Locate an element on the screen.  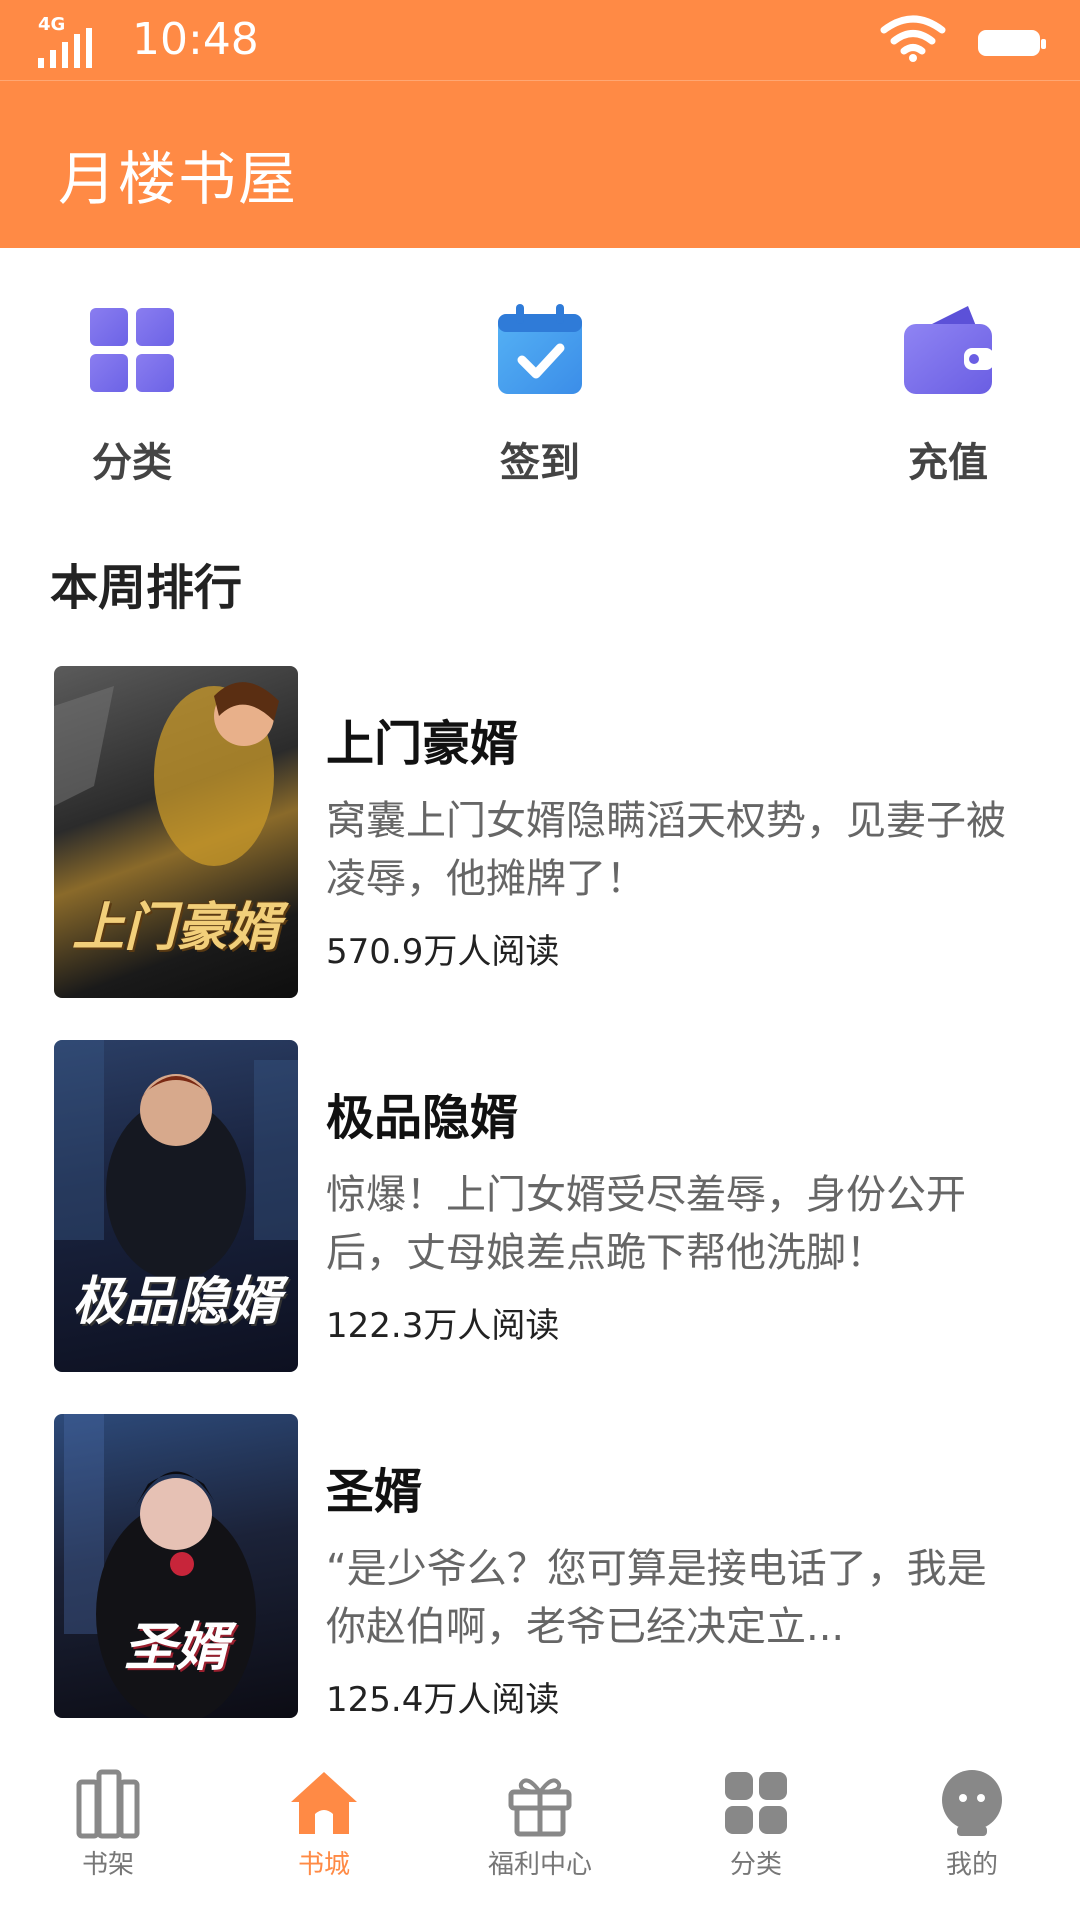
book-title: 极品隐婿 is located at coordinates (422, 1118).